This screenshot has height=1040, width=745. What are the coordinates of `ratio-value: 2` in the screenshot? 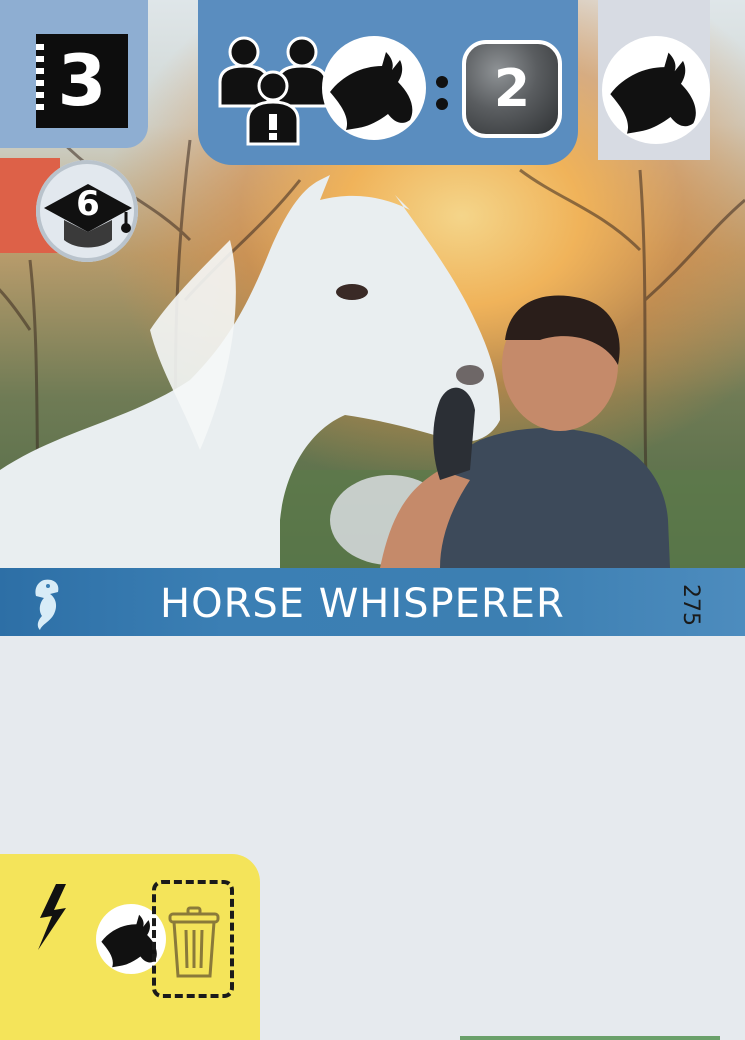 It's located at (512, 89).